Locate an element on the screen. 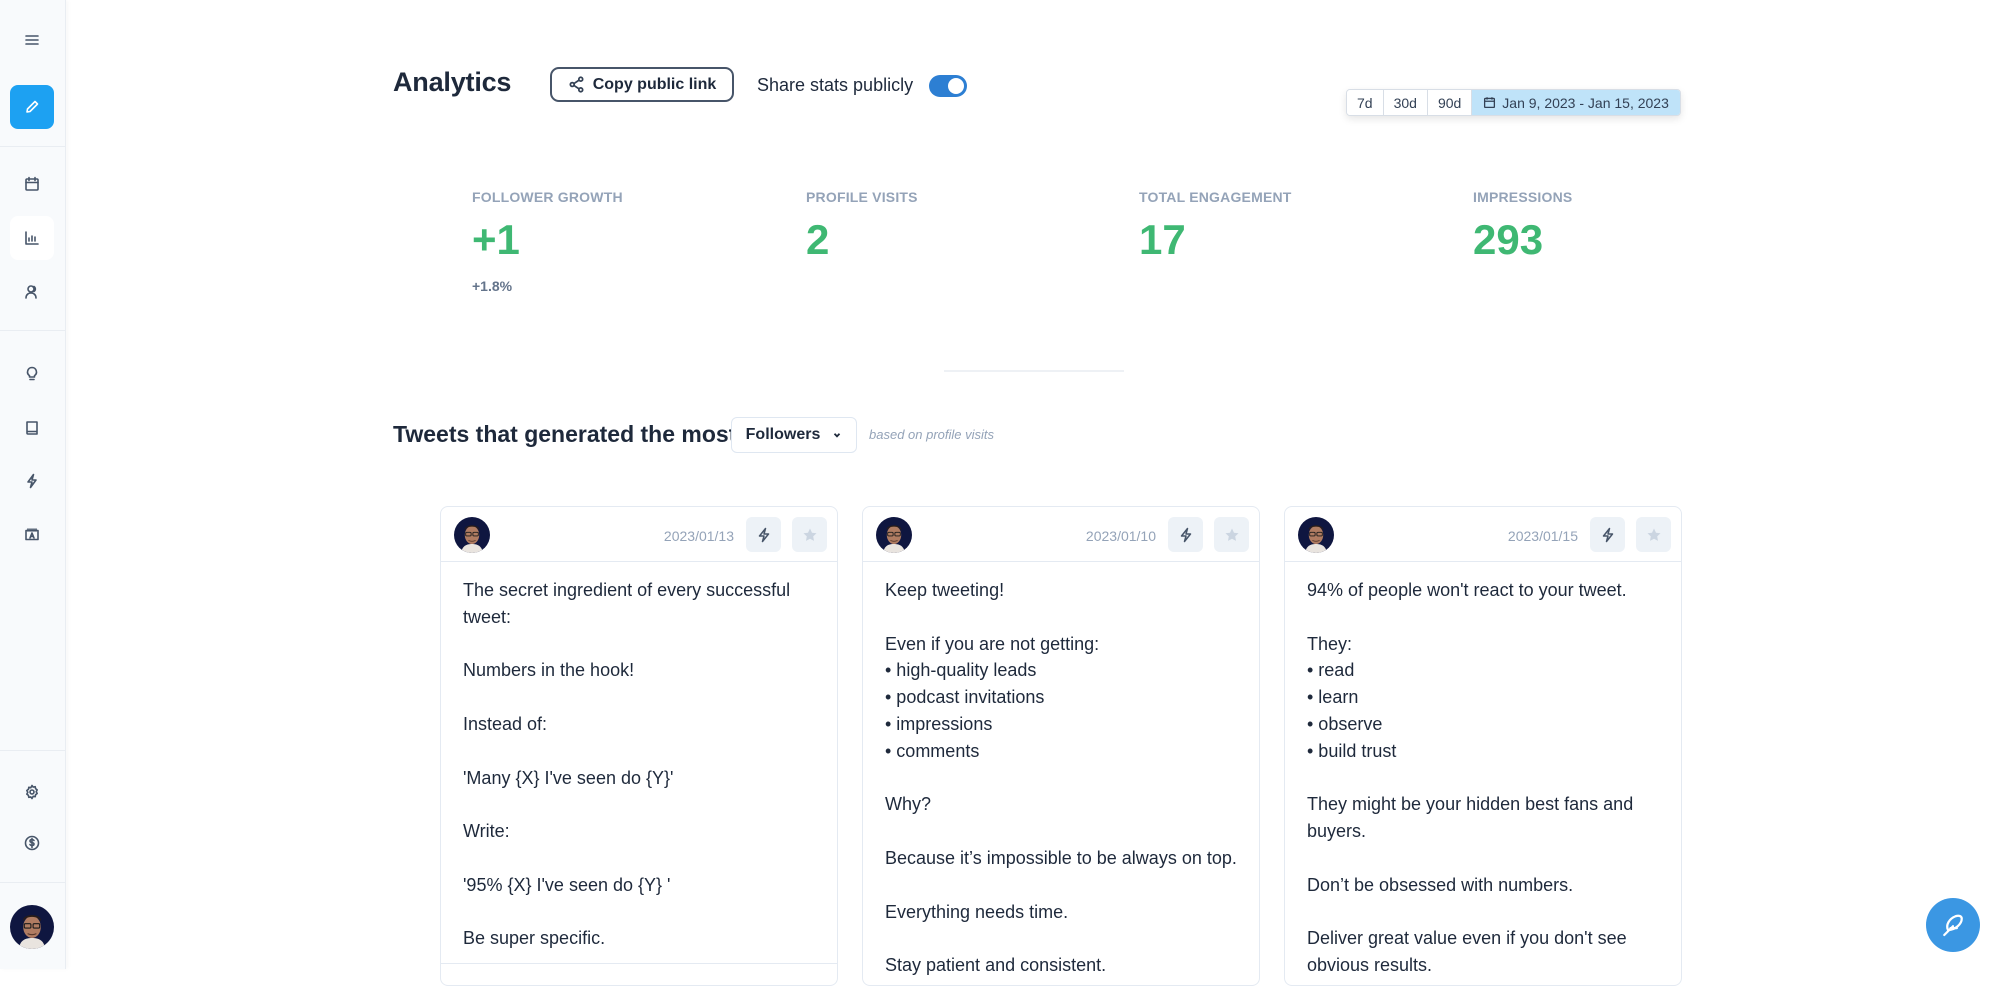 The height and width of the screenshot is (986, 2000). section-divider is located at coordinates (1034, 371).